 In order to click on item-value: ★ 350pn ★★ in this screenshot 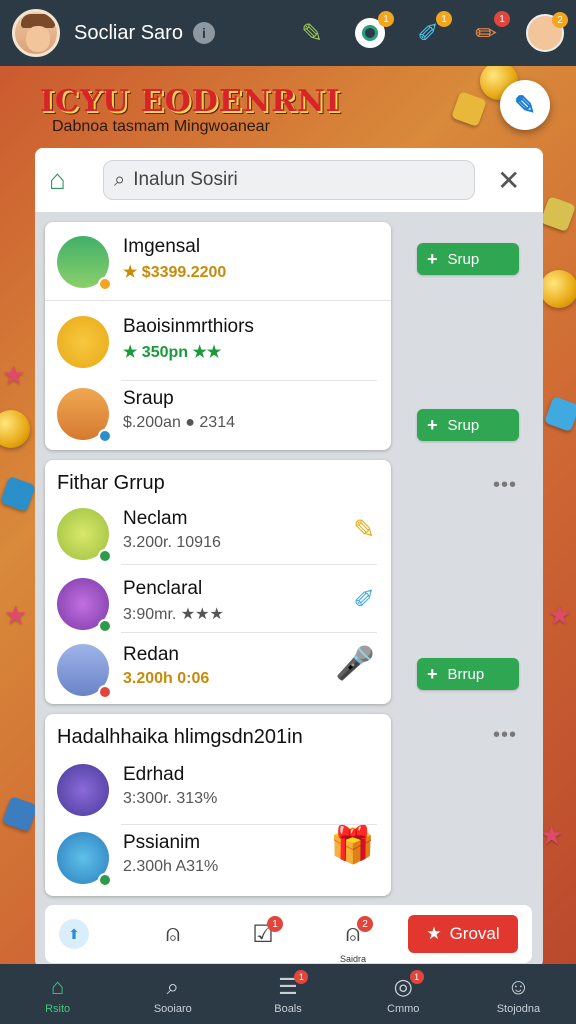, I will do `click(172, 352)`.